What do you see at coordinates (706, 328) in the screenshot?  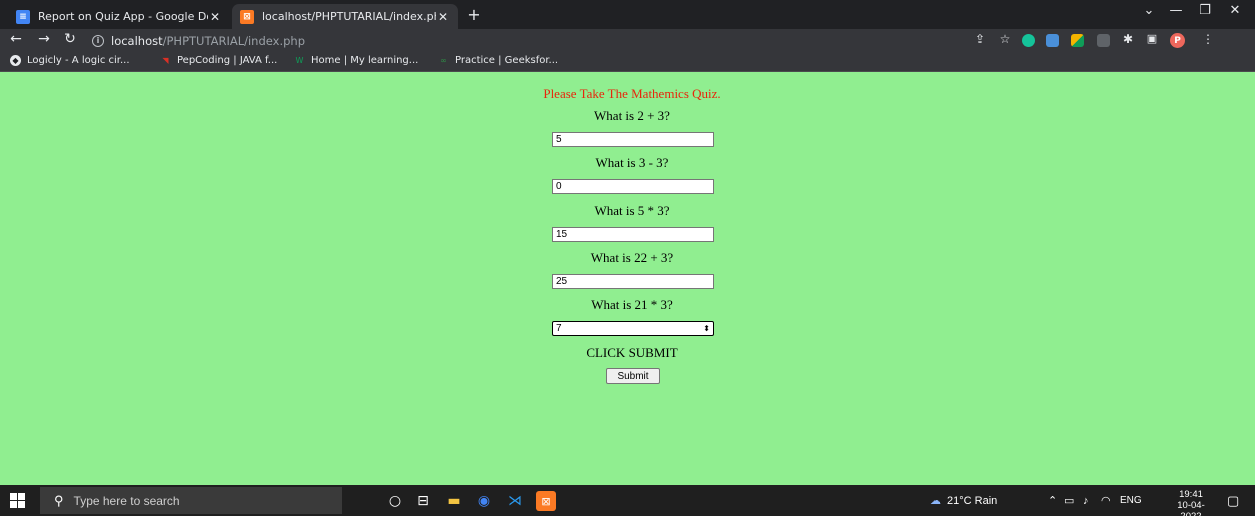 I see `spinner-arrows-icon: ⬍` at bounding box center [706, 328].